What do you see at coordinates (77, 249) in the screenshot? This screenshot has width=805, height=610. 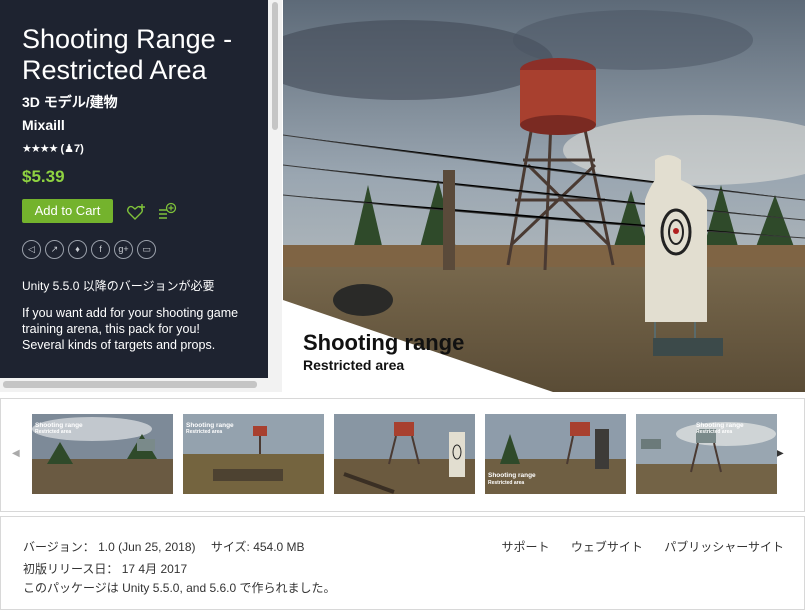 I see `twitter-icon: ♦` at bounding box center [77, 249].